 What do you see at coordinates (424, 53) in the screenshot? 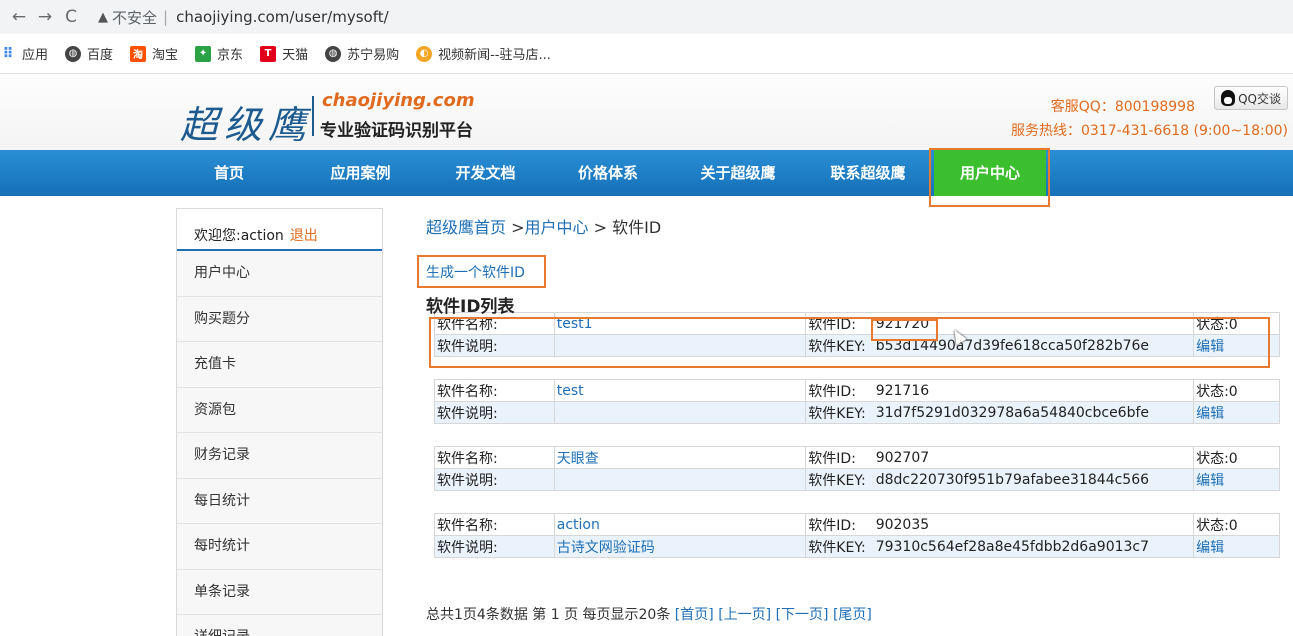
I see `video-news-icon: ◐` at bounding box center [424, 53].